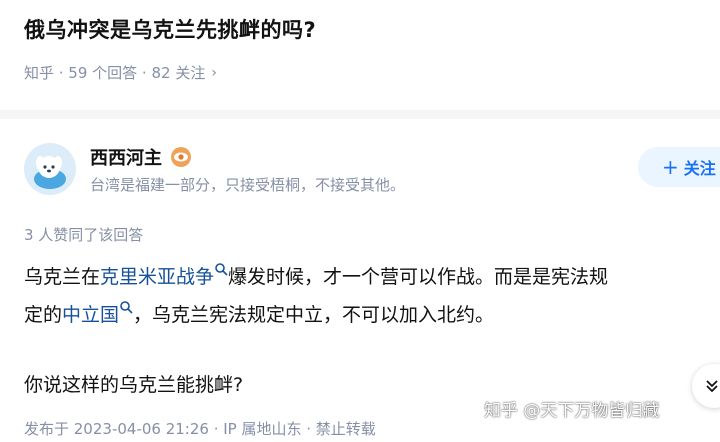  What do you see at coordinates (214, 72) in the screenshot?
I see `chevron-right-icon: ›` at bounding box center [214, 72].